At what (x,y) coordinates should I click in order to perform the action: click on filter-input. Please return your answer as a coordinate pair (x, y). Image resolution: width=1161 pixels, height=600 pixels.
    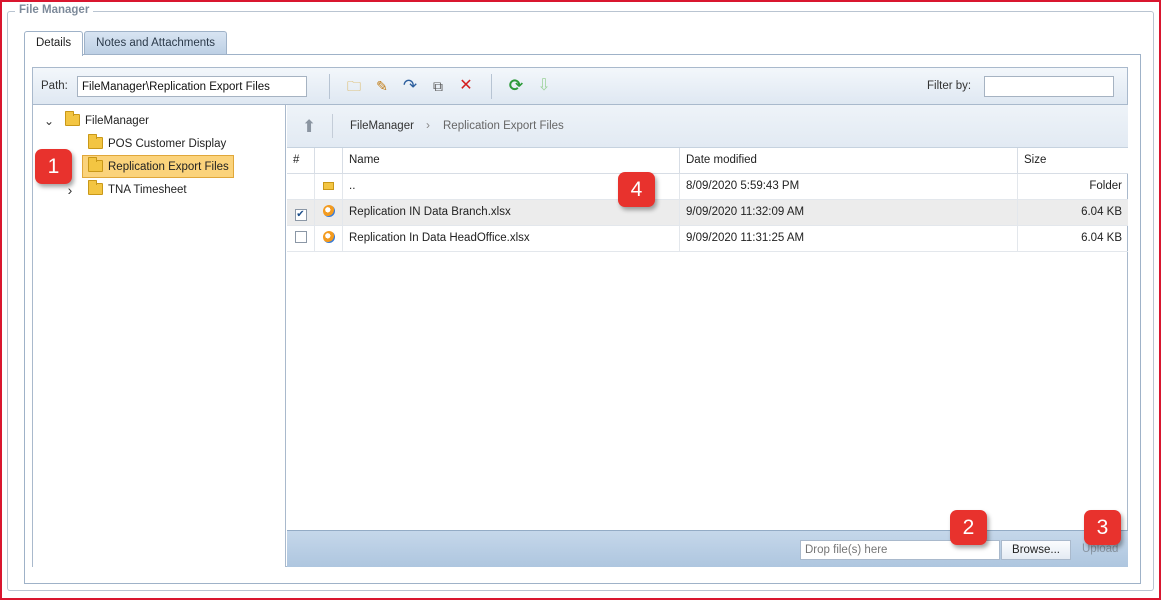
    Looking at the image, I should click on (1049, 86).